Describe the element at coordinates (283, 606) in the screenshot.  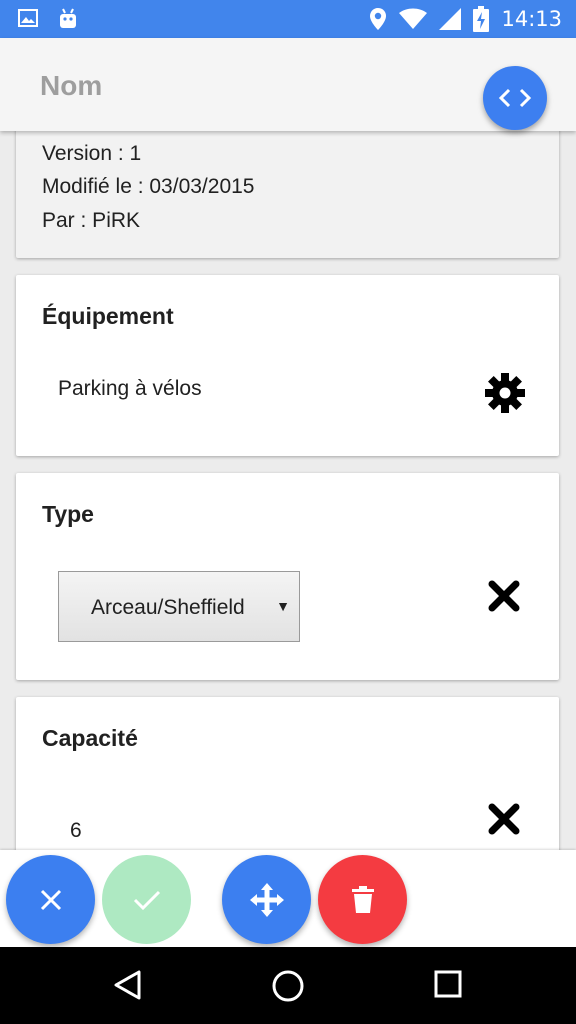
I see `dropdown-arrow-icon: ▼` at that location.